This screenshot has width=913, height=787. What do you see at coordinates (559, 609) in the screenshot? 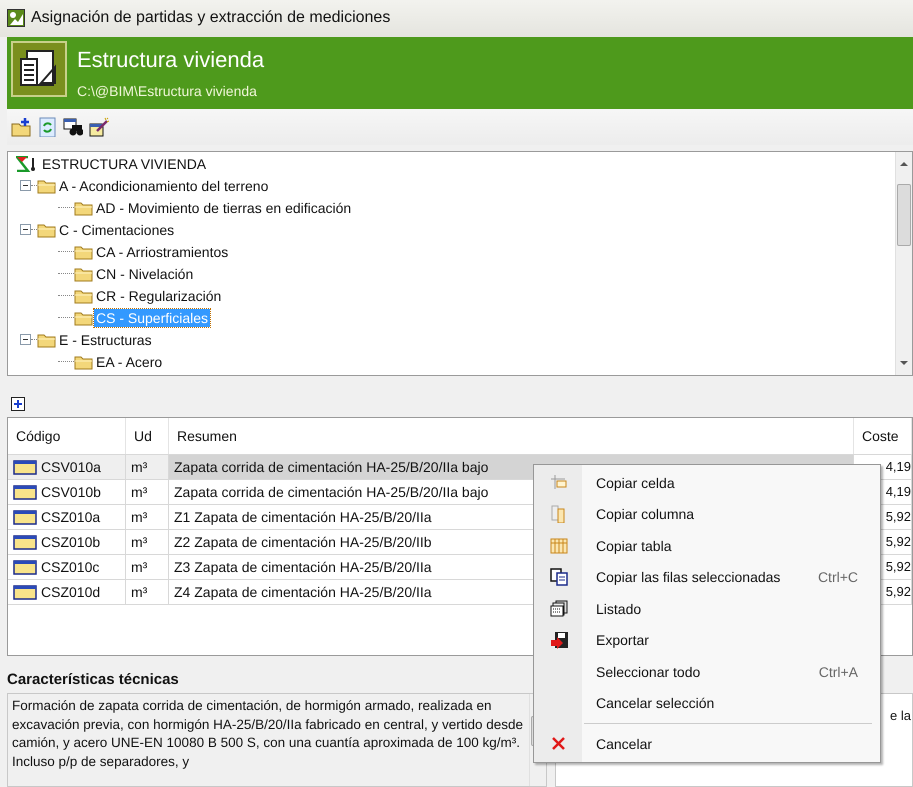
I see `printer-stack-icon` at bounding box center [559, 609].